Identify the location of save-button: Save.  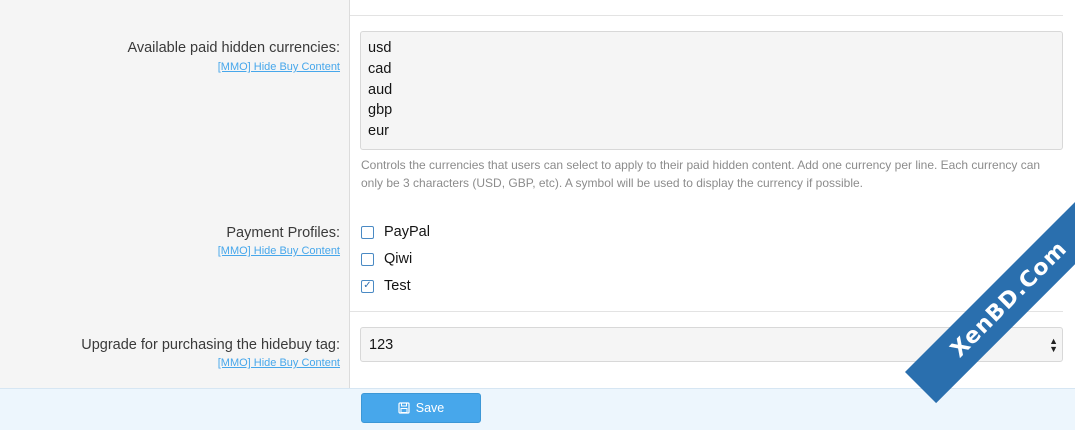
(421, 408).